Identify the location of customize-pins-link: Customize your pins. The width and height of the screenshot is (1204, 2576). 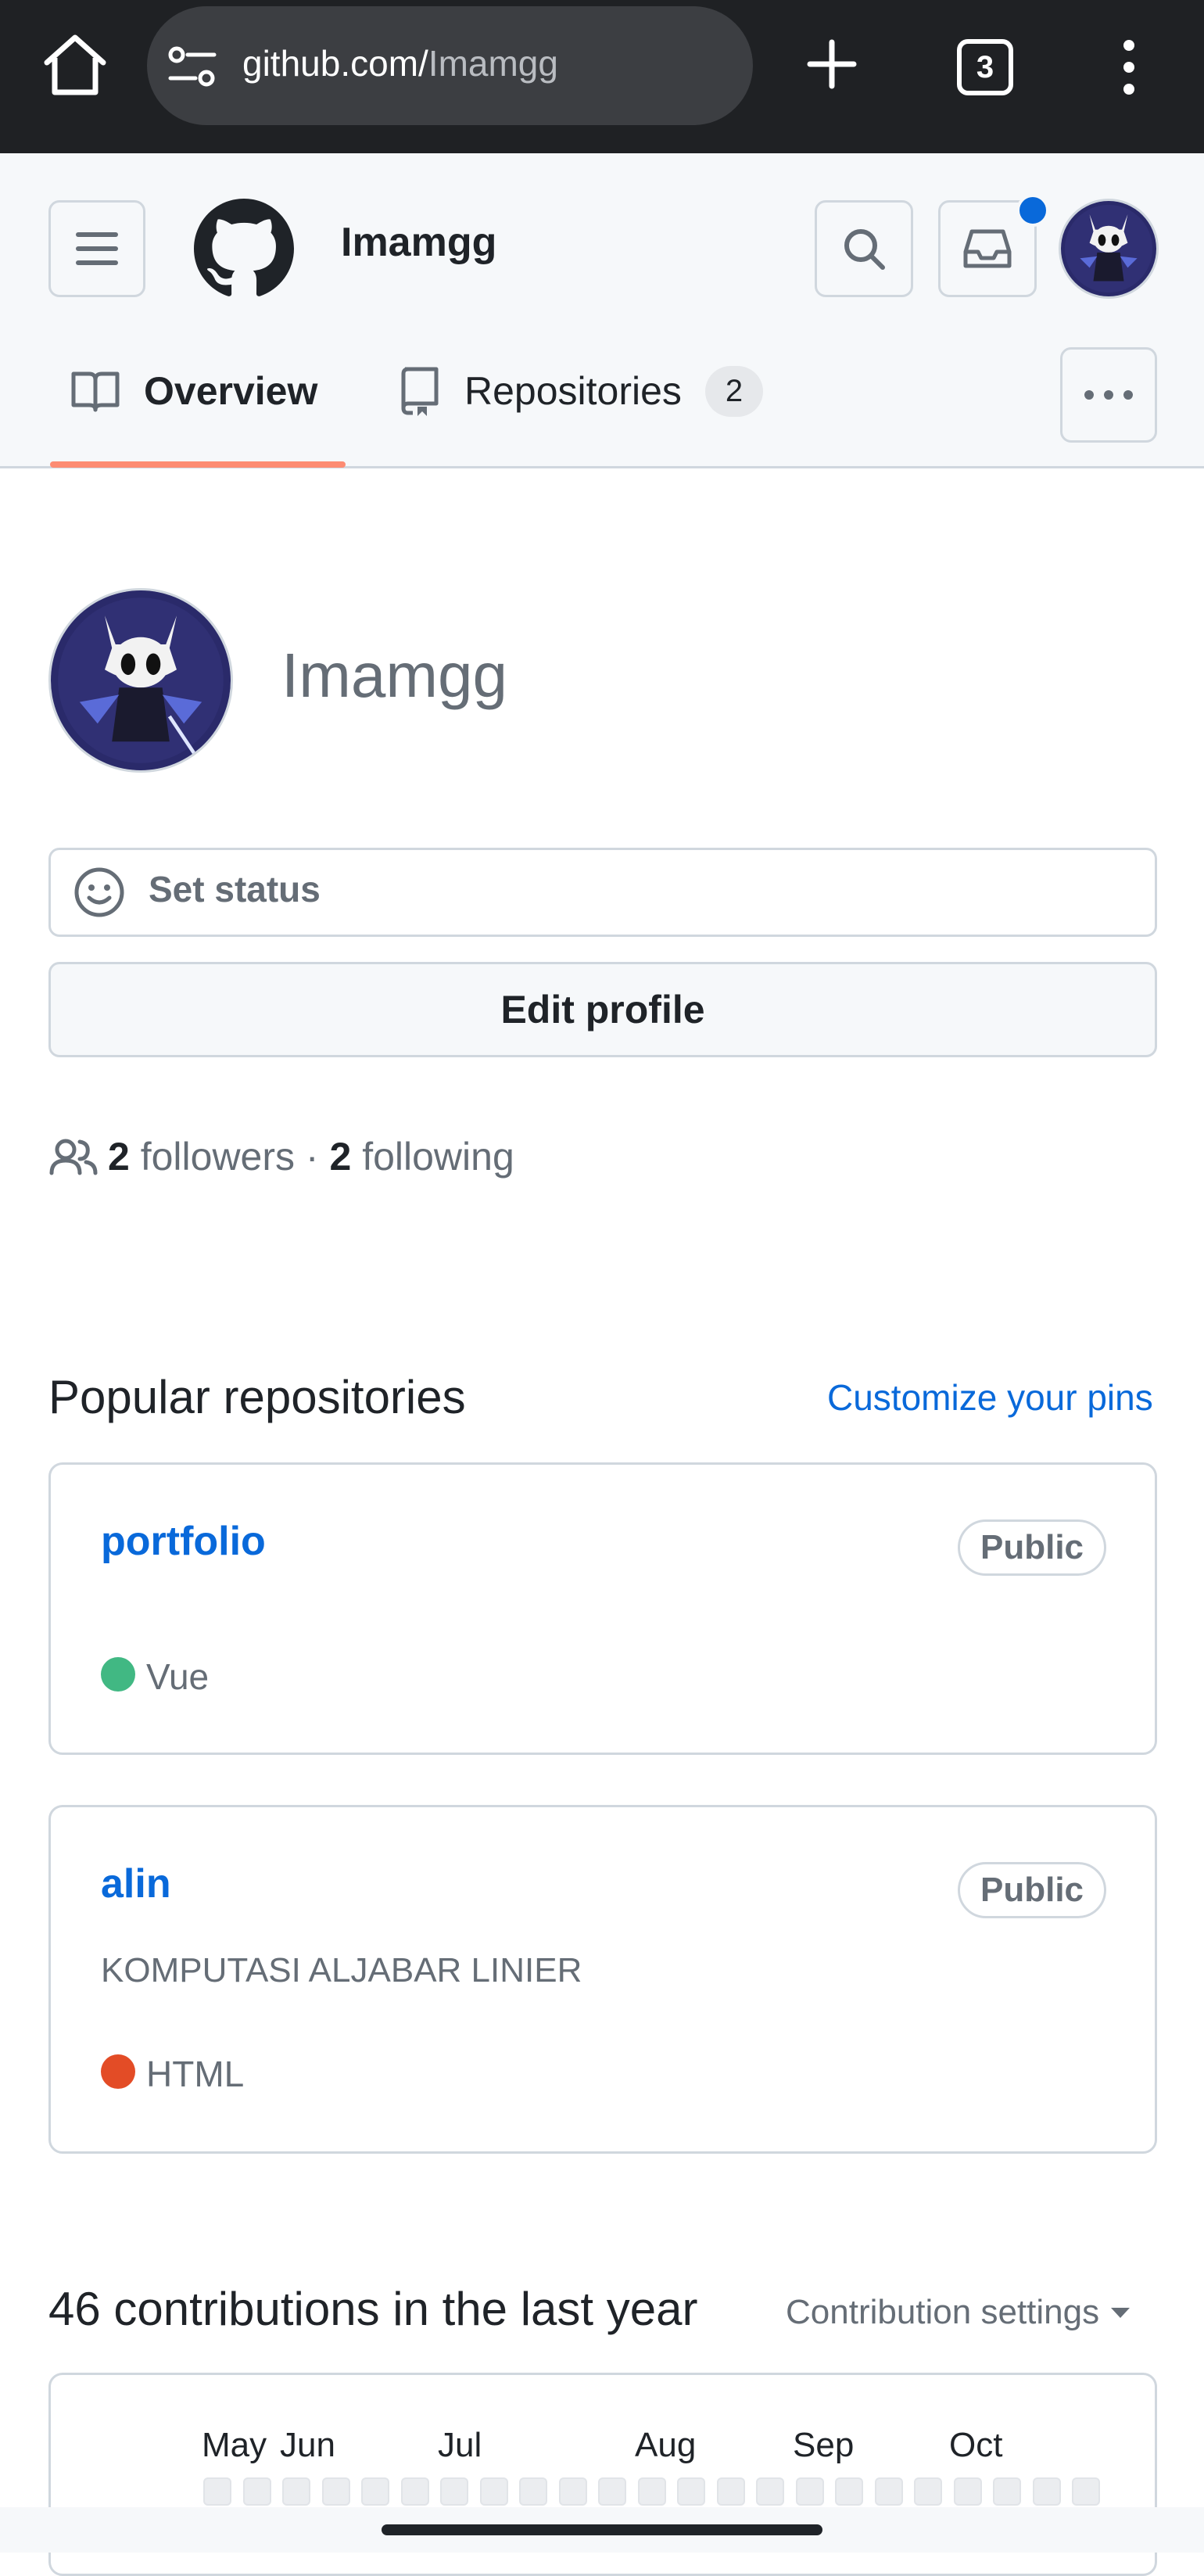
(990, 1397).